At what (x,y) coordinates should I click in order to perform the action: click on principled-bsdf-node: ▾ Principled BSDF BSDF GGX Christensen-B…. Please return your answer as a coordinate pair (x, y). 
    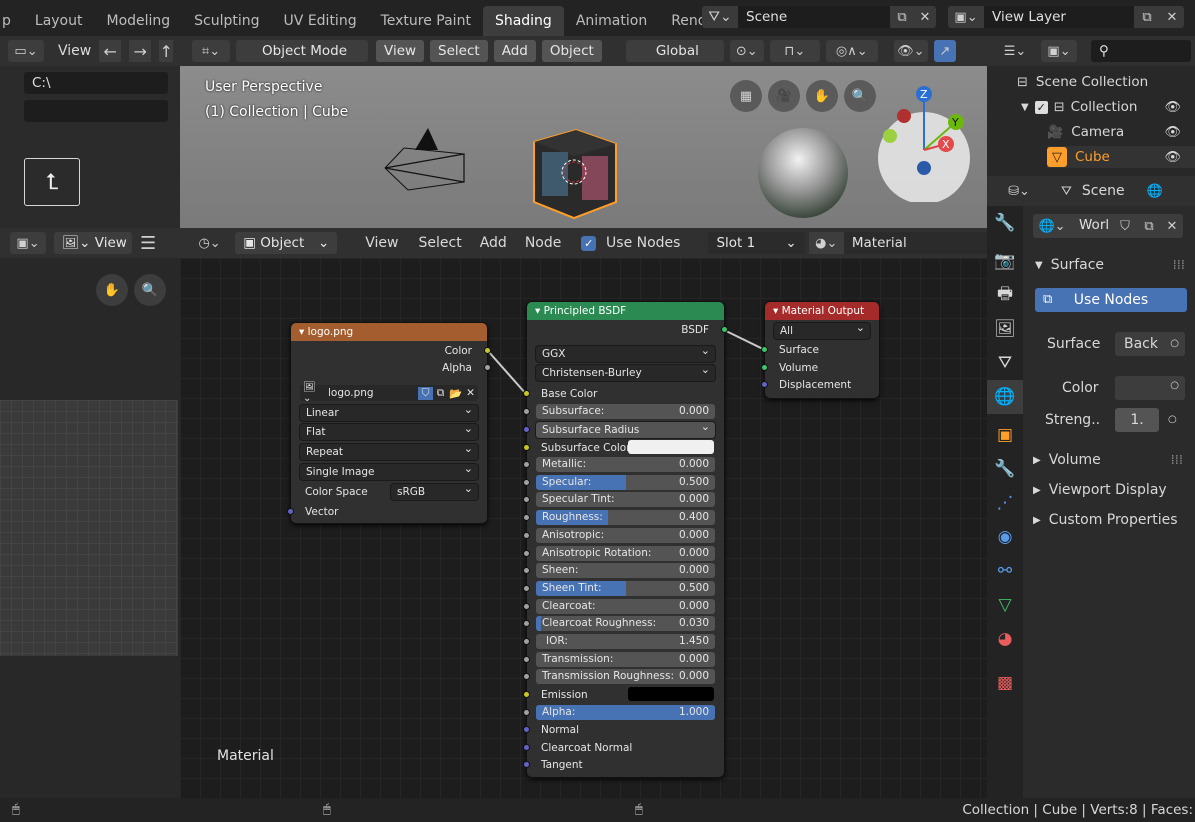
    Looking at the image, I should click on (625, 539).